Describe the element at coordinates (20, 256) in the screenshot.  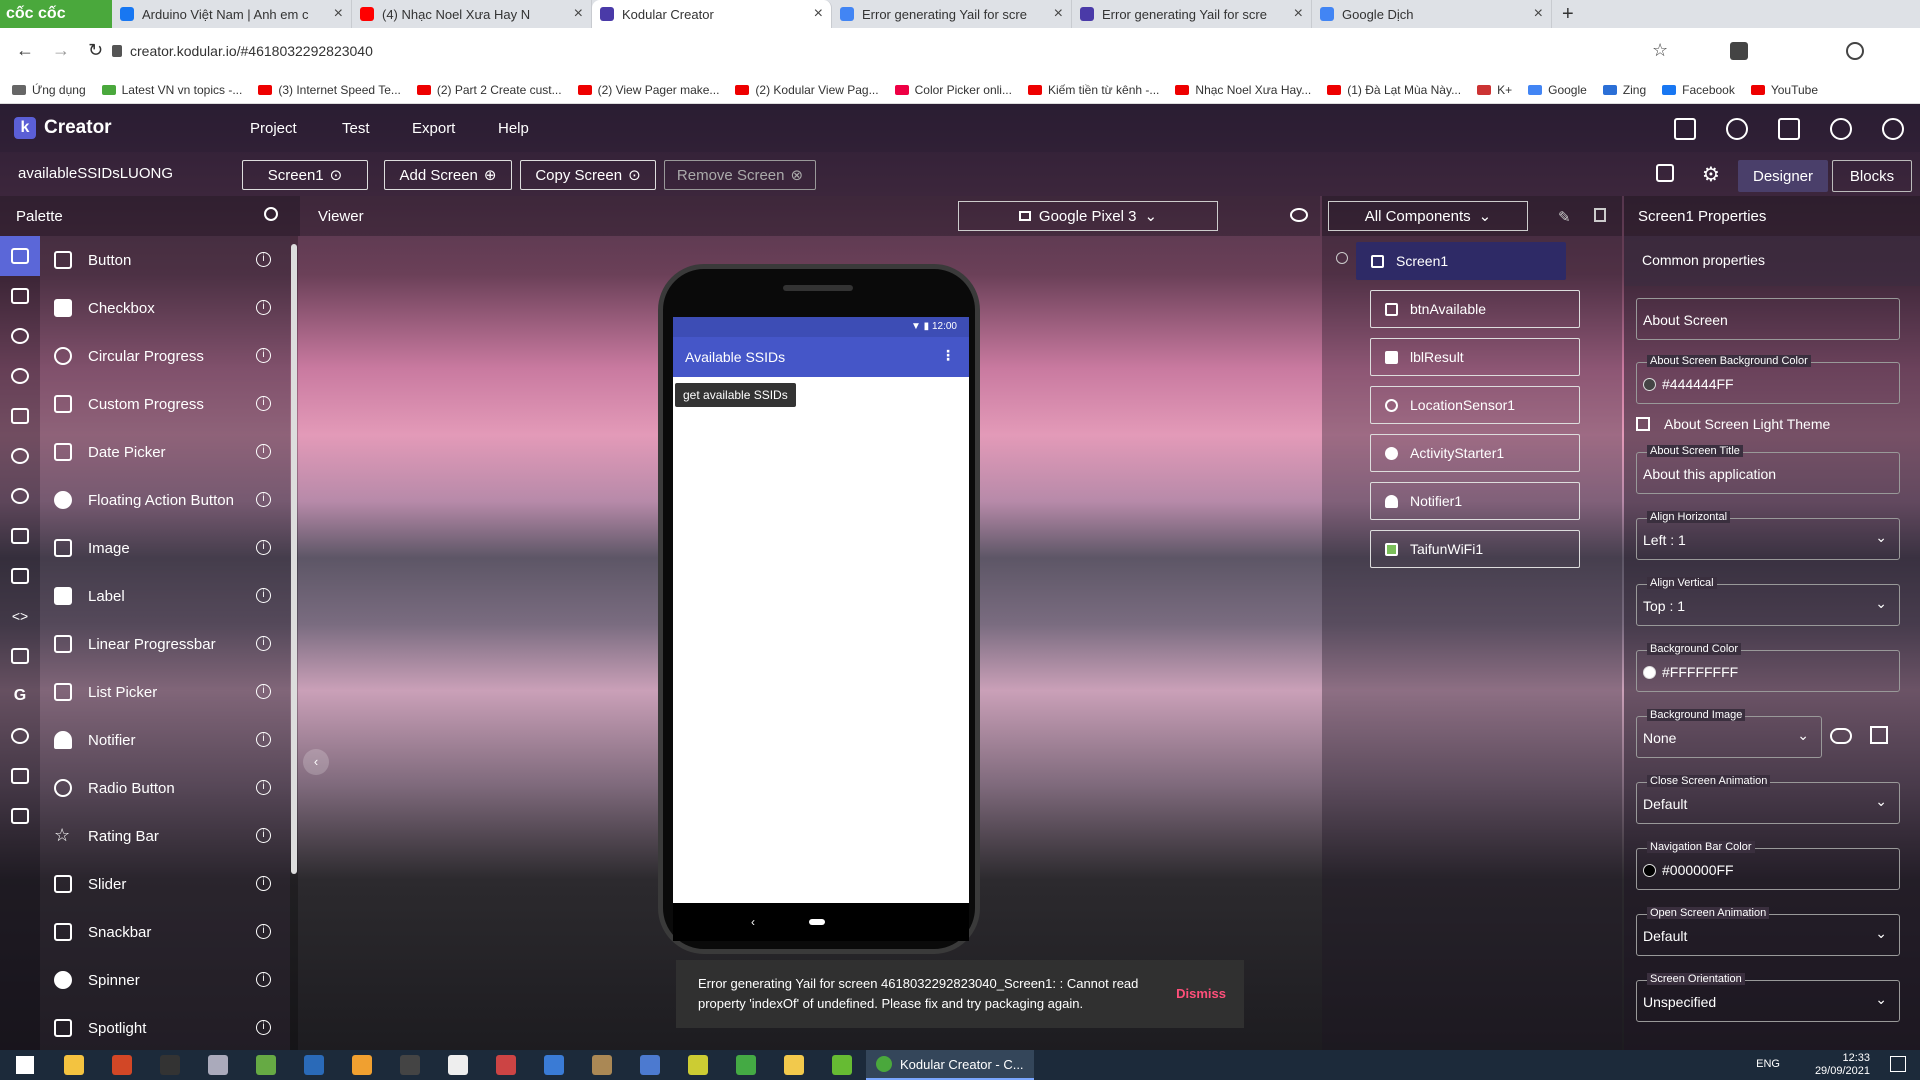
I see `category-user-interface` at that location.